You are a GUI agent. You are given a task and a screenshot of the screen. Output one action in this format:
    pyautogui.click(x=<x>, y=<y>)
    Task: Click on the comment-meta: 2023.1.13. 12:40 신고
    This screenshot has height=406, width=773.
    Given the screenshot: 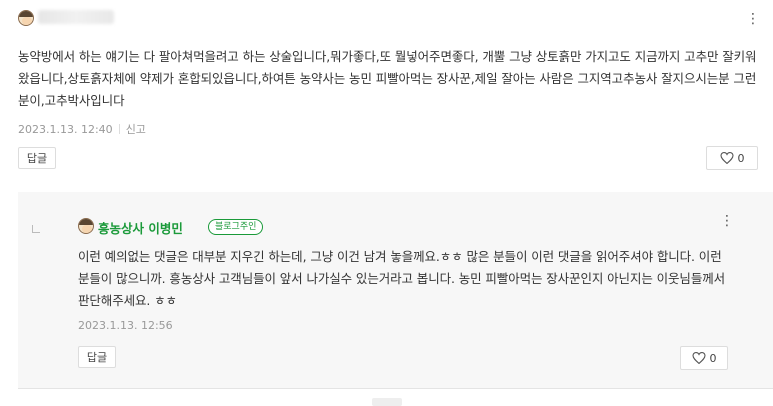 What is the action you would take?
    pyautogui.click(x=82, y=129)
    